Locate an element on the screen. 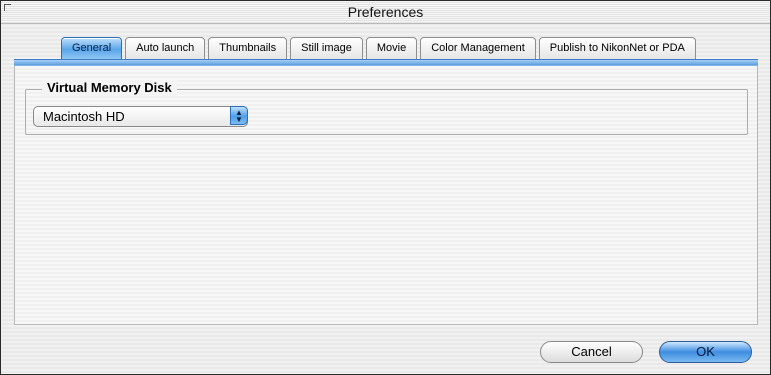 This screenshot has width=771, height=375. window-title: Preferences is located at coordinates (385, 12).